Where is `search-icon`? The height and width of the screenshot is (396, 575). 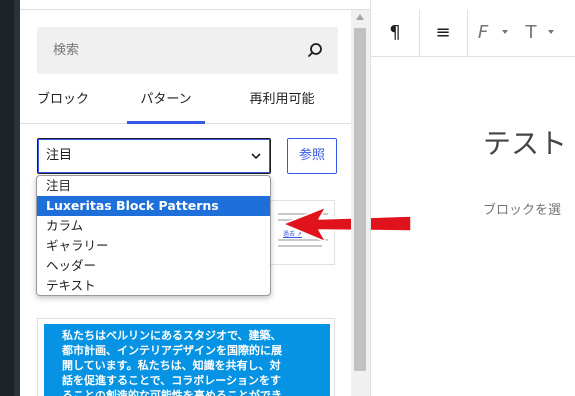 search-icon is located at coordinates (315, 50).